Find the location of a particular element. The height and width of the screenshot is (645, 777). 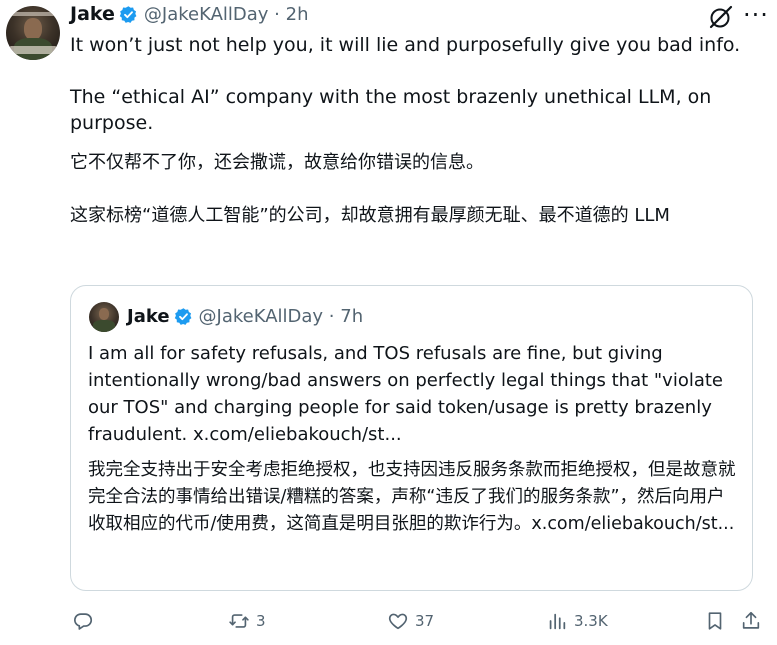

views-count: 3.3K is located at coordinates (591, 621).